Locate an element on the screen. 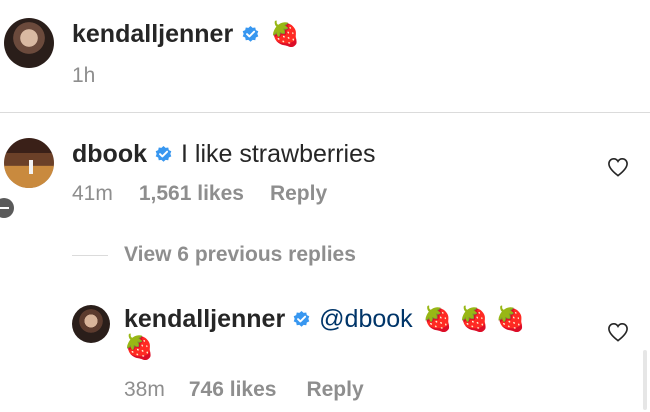 This screenshot has height=412, width=650. comment-text: I like strawberries is located at coordinates (278, 153).